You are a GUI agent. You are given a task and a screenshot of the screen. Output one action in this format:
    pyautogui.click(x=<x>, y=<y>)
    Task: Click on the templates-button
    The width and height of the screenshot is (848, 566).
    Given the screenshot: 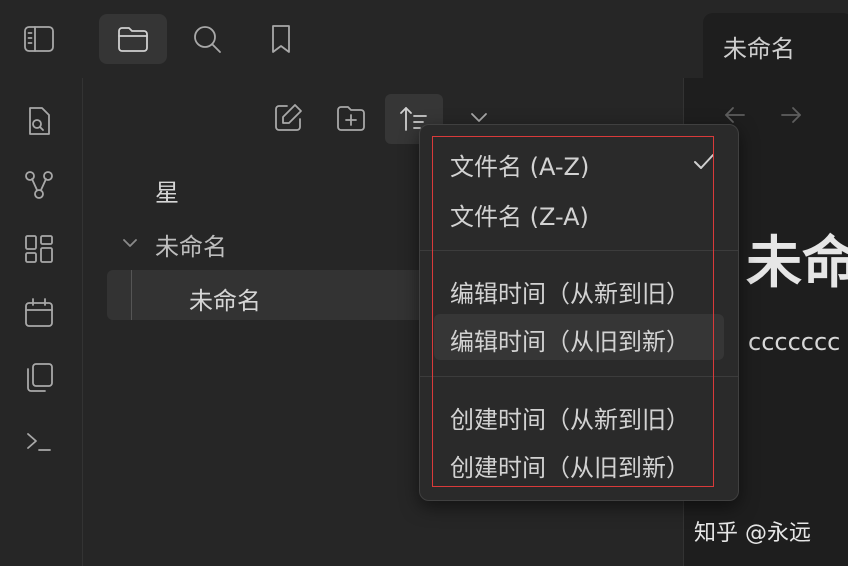 What is the action you would take?
    pyautogui.click(x=39, y=377)
    